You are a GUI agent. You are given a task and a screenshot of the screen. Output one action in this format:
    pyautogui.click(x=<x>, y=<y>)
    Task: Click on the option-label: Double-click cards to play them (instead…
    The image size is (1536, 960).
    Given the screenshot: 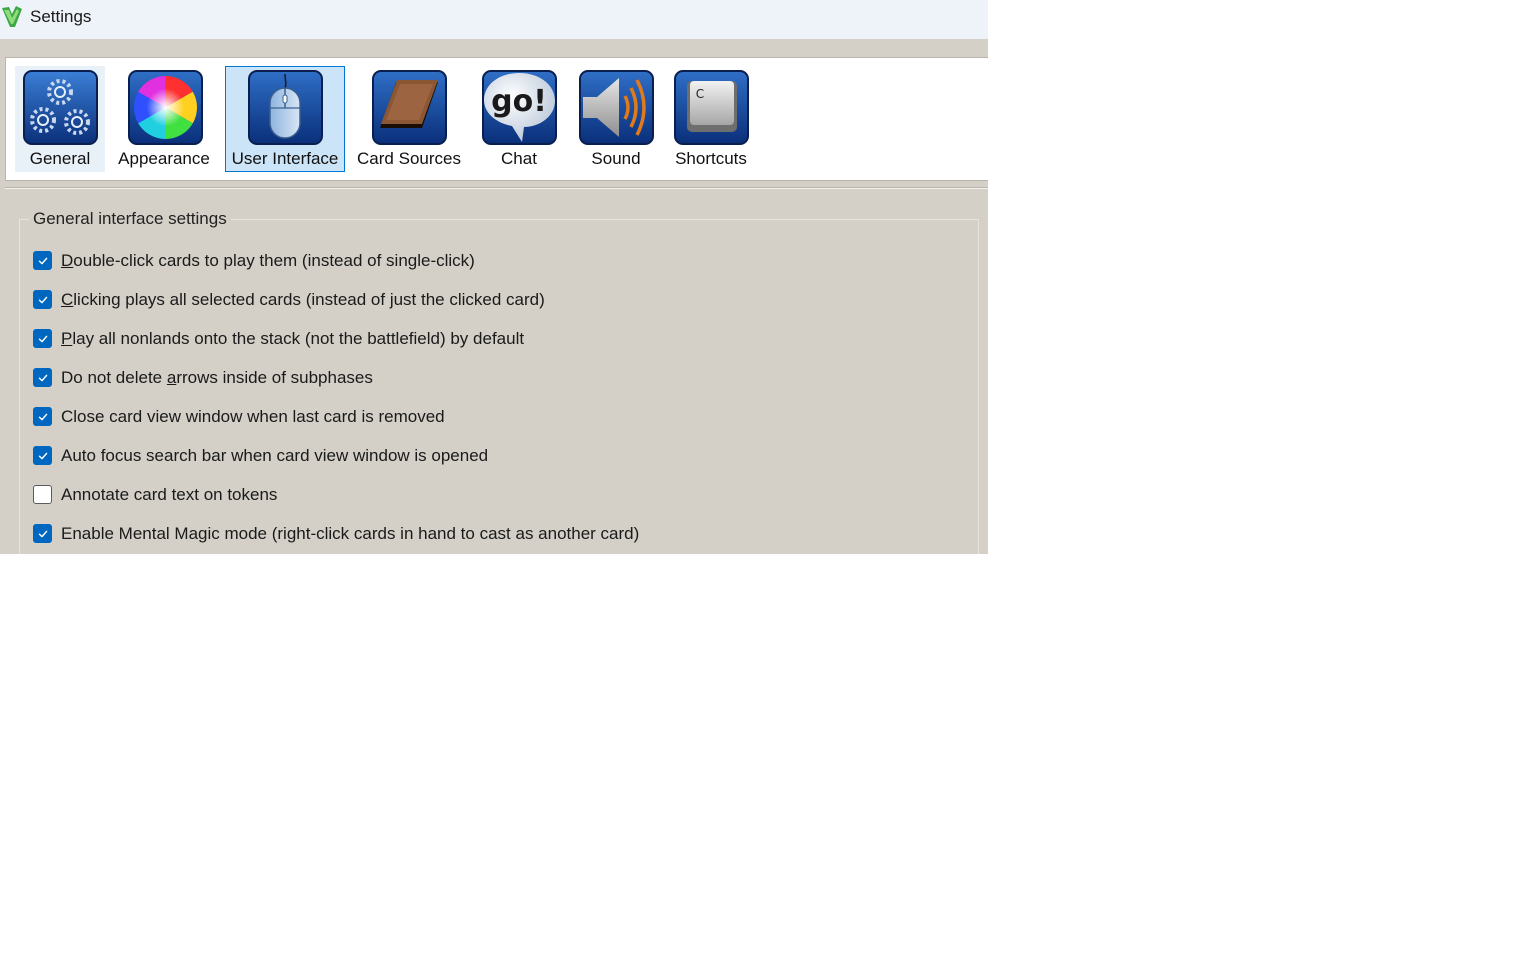 What is the action you would take?
    pyautogui.click(x=268, y=260)
    